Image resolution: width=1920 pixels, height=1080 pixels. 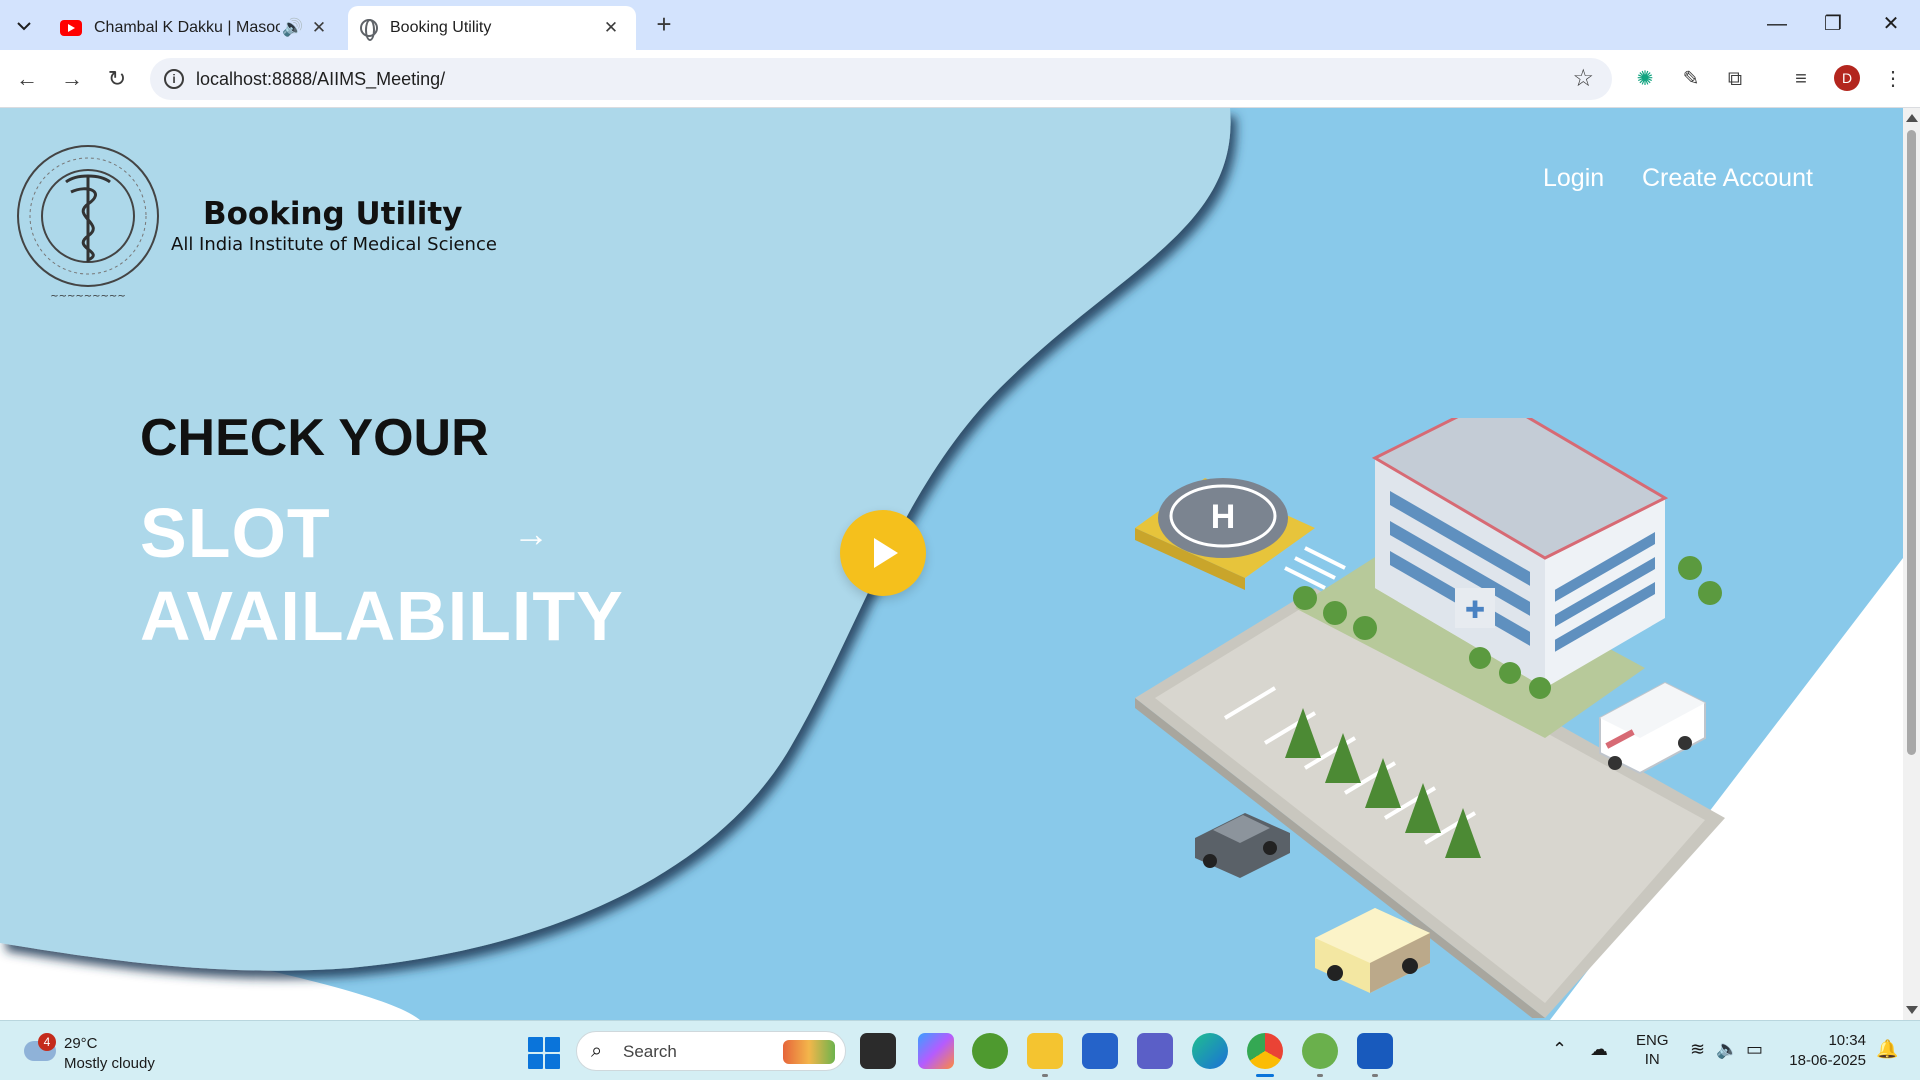 I want to click on word-icon, so click(x=1375, y=1055).